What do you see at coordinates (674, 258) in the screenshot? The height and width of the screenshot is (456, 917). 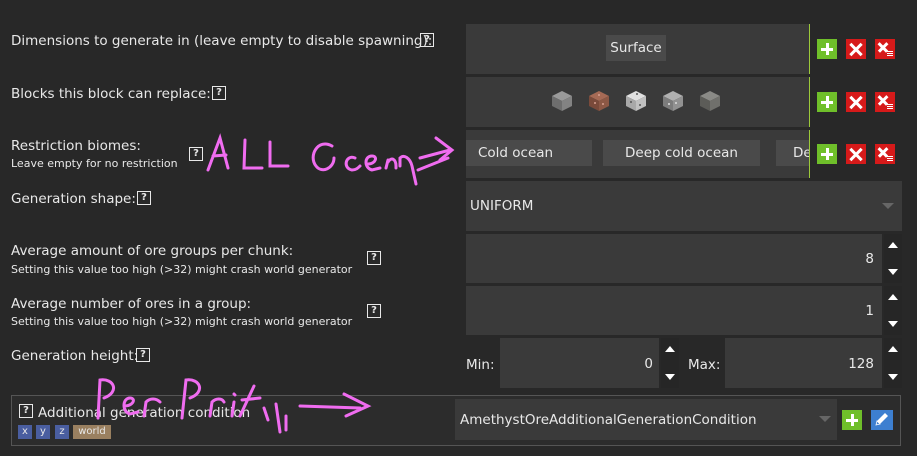 I see `groups-input: 8` at bounding box center [674, 258].